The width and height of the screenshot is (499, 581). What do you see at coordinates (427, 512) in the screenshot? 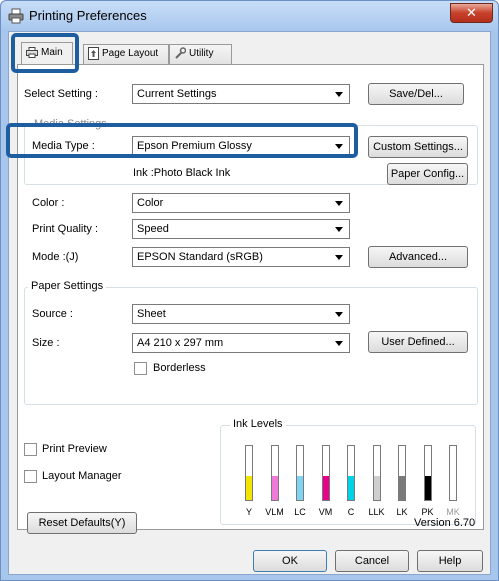
I see `ink-label-pk: PK` at bounding box center [427, 512].